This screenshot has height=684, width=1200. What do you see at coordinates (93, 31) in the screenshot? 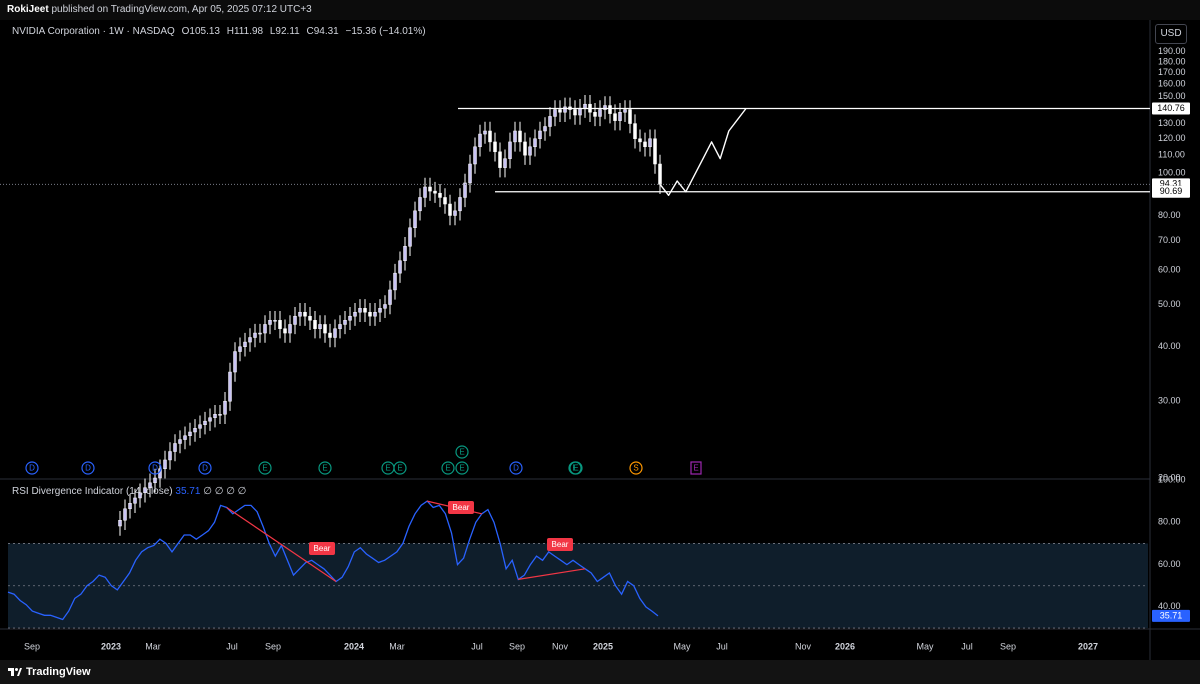
I see `symbol-title: NVIDIA Corporation · 1W · NASDAQ` at bounding box center [93, 31].